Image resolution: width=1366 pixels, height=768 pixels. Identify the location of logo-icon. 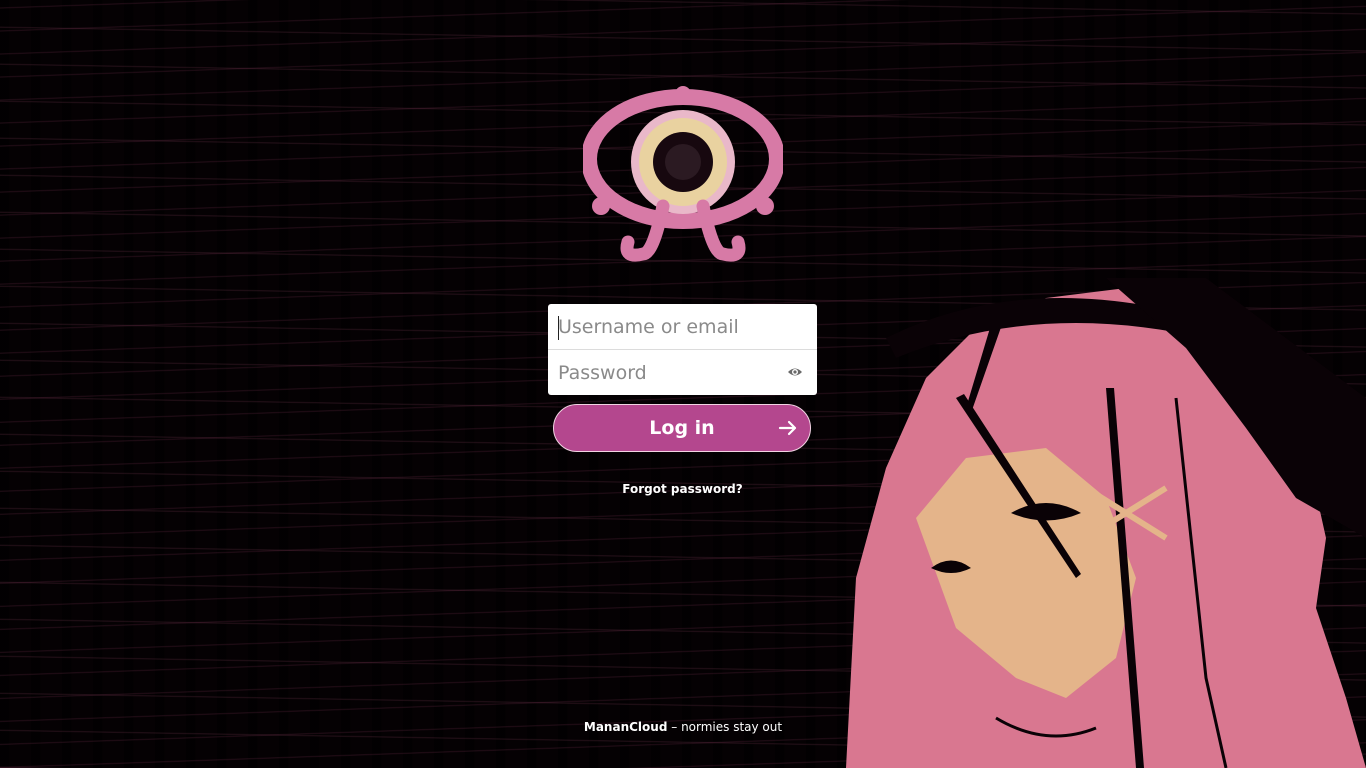
(683, 174).